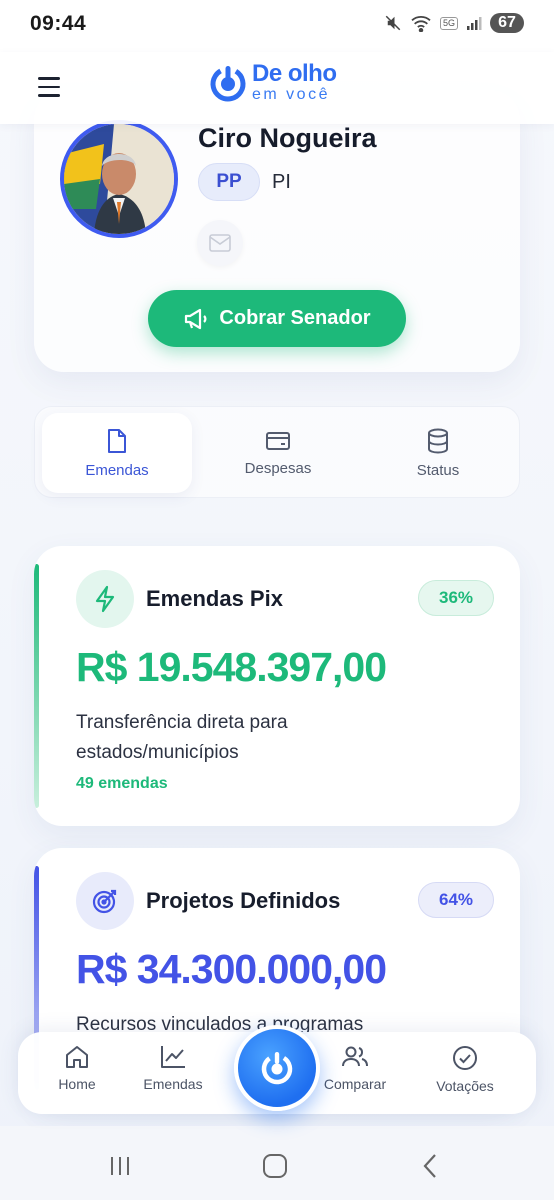 The image size is (554, 1200). I want to click on system-navigation-bar, so click(277, 1163).